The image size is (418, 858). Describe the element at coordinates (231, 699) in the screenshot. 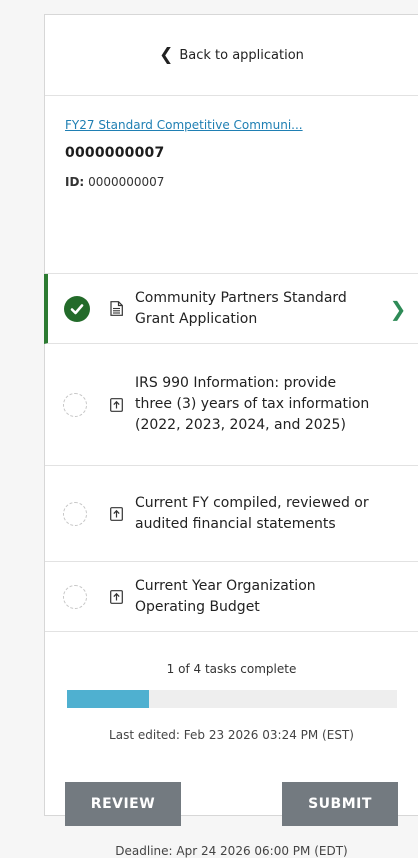

I see `progress-bar` at that location.